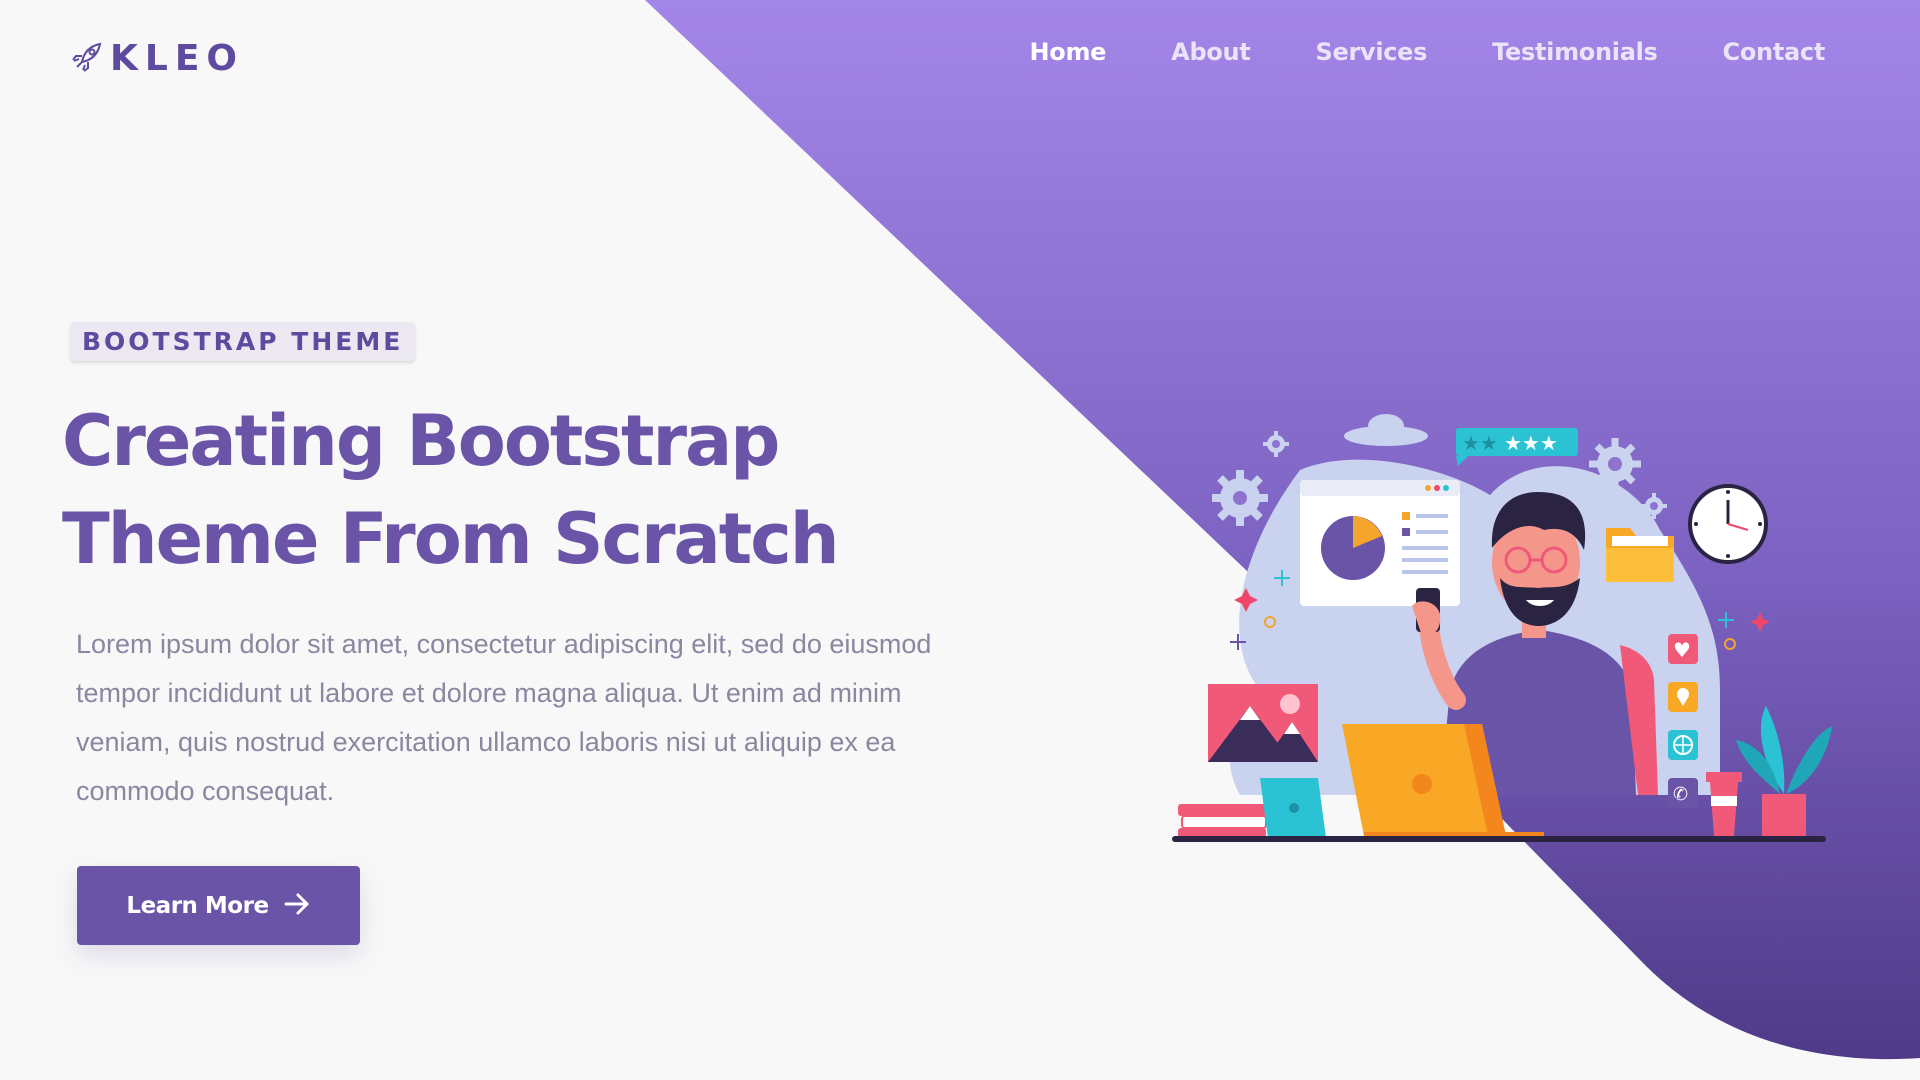 Image resolution: width=1920 pixels, height=1080 pixels. What do you see at coordinates (1640, 555) in the screenshot?
I see `folder-icon` at bounding box center [1640, 555].